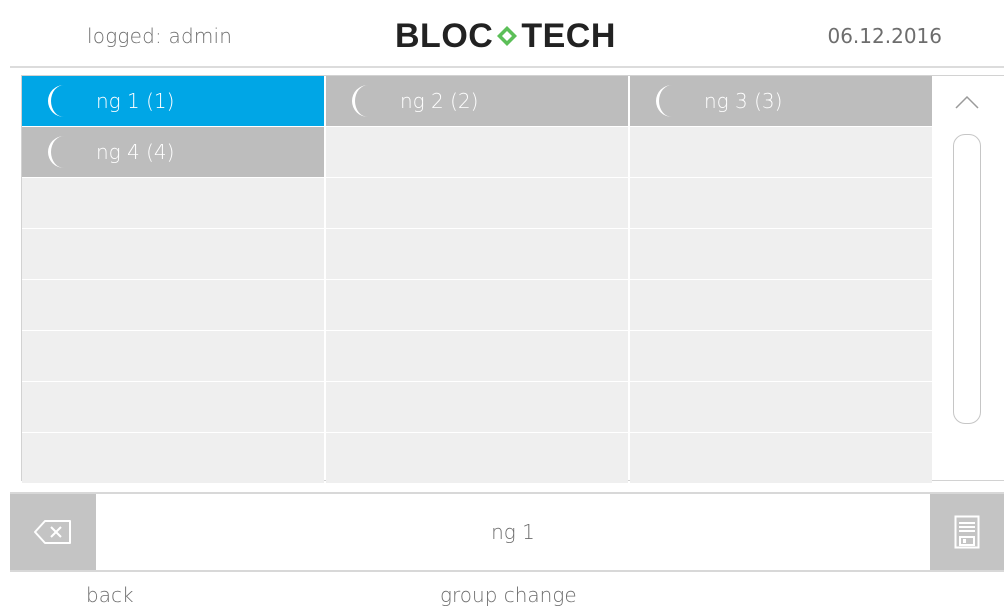 This screenshot has width=1004, height=614. Describe the element at coordinates (439, 101) in the screenshot. I see `group-tile-label: ng 2 (2)` at that location.